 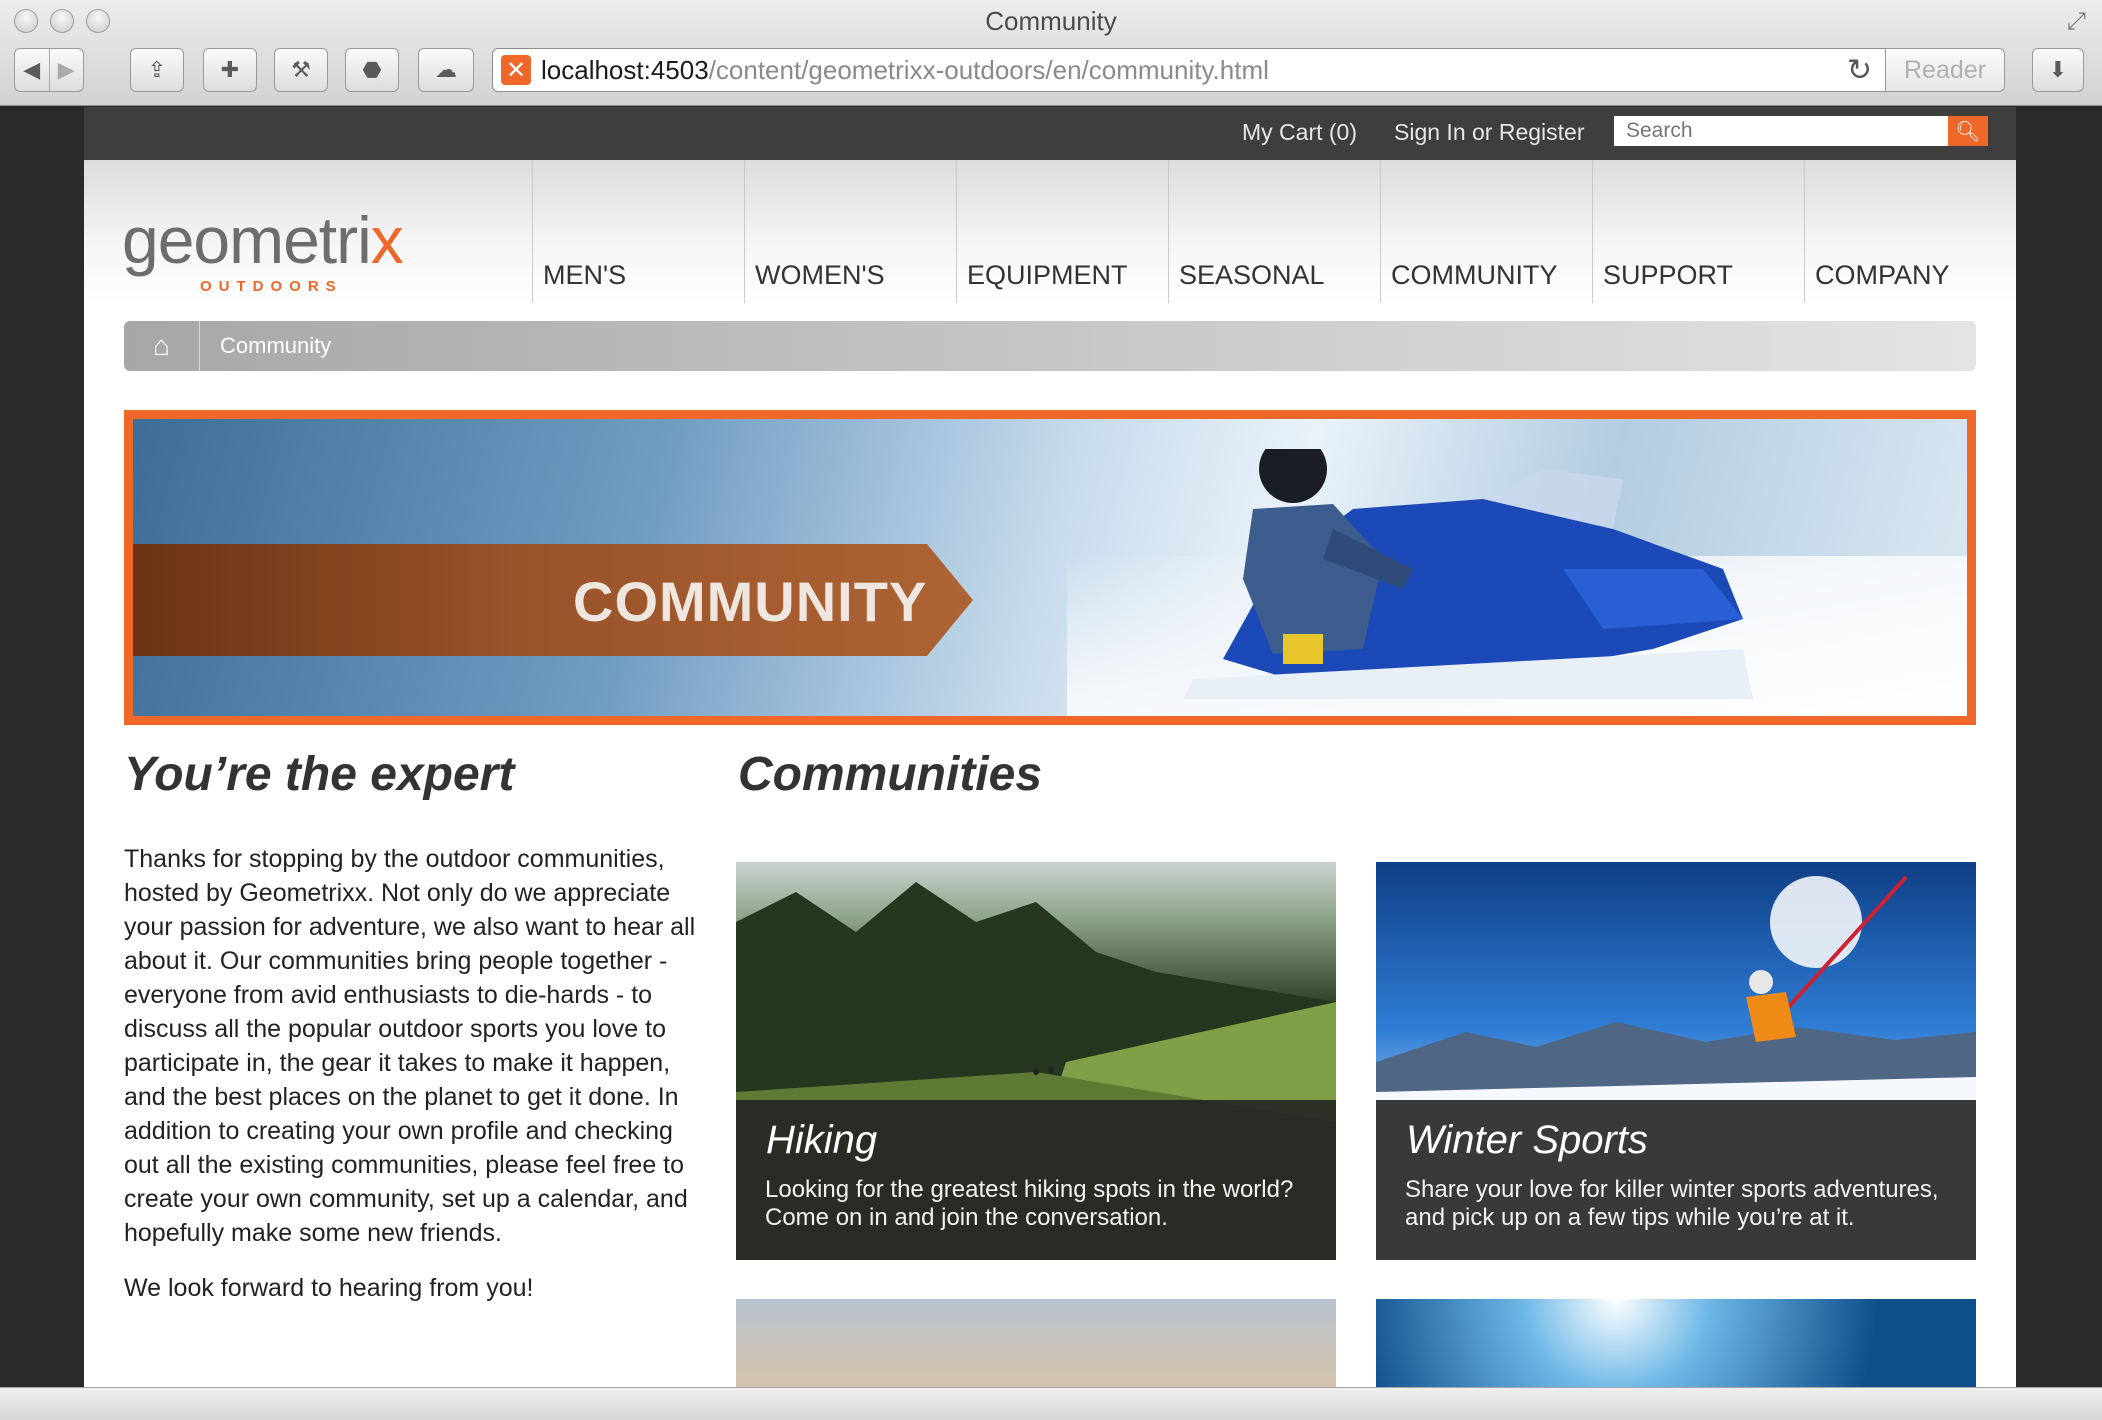 I want to click on stop-button: ⬣, so click(x=372, y=70).